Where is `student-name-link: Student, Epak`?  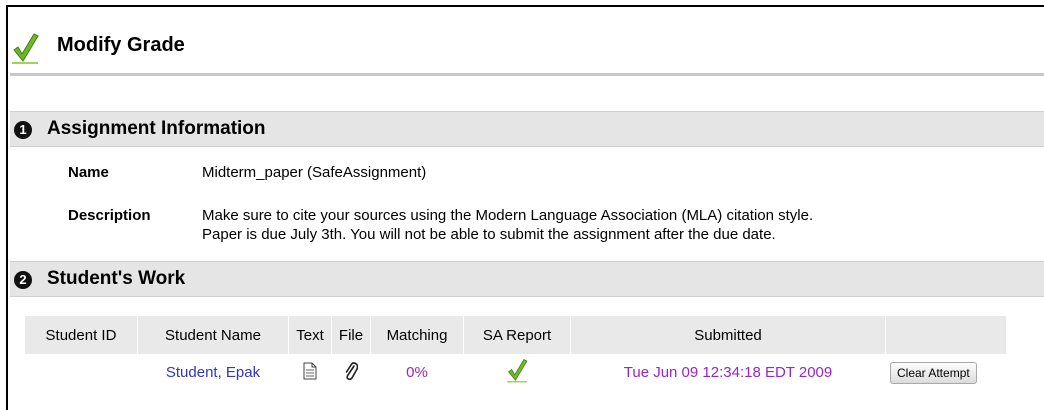
student-name-link: Student, Epak is located at coordinates (213, 372).